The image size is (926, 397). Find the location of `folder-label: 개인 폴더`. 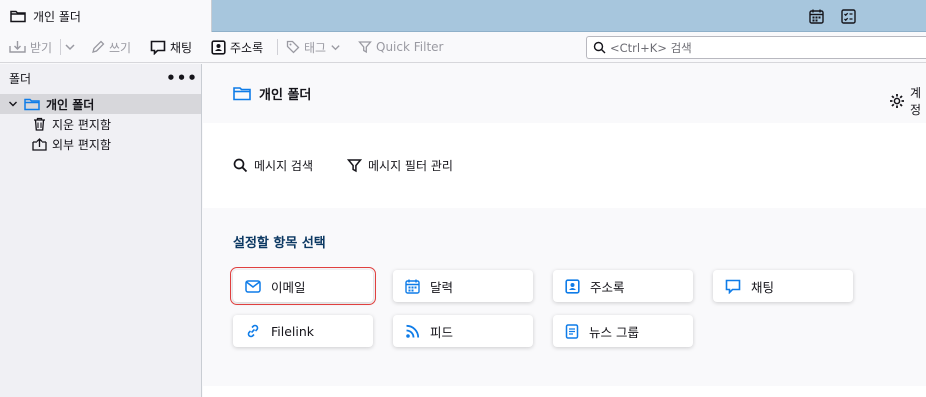

folder-label: 개인 폴더 is located at coordinates (70, 104).